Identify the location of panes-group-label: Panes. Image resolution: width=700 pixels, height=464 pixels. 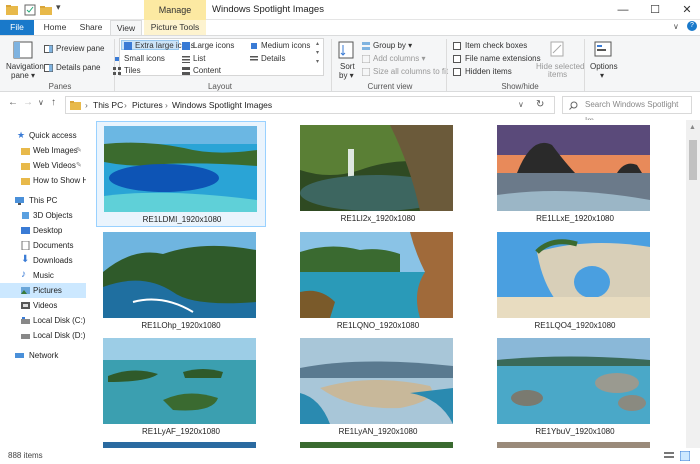
(60, 86).